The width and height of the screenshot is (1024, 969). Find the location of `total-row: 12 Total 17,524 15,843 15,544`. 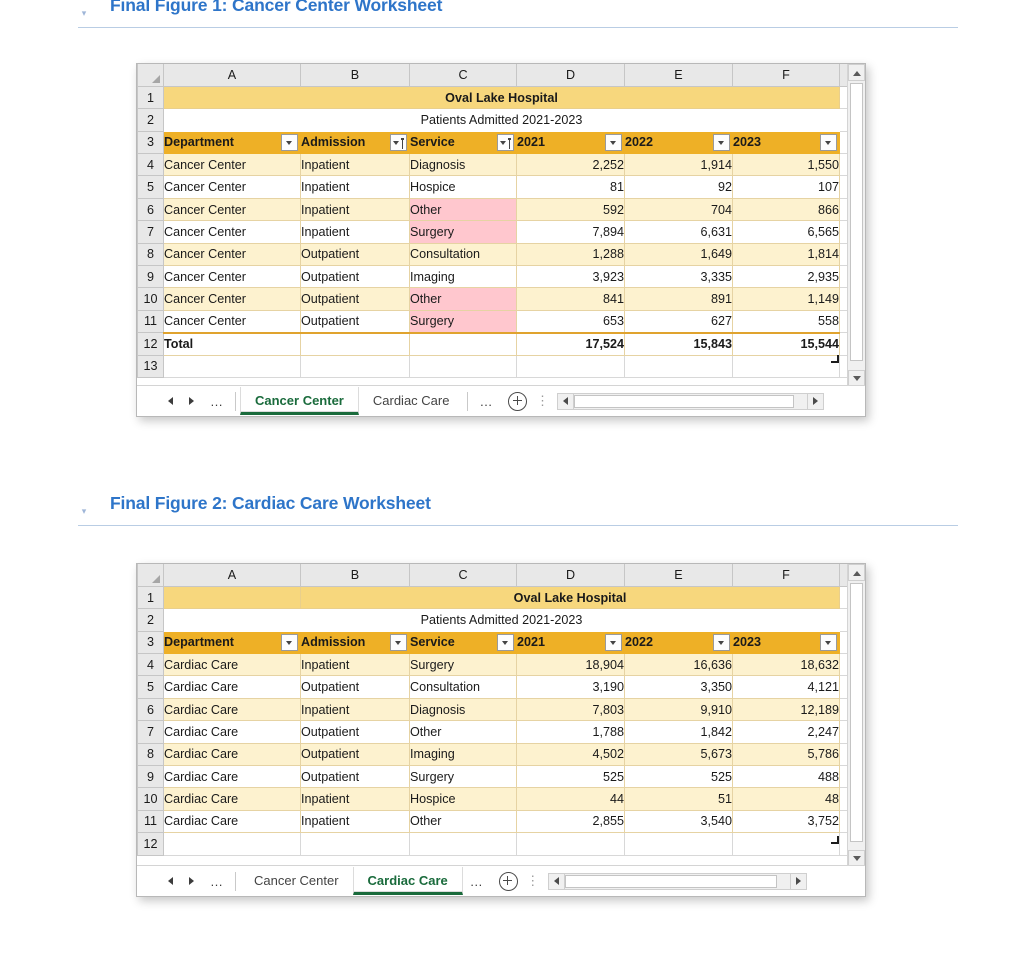

total-row: 12 Total 17,524 15,843 15,544 is located at coordinates (498, 343).